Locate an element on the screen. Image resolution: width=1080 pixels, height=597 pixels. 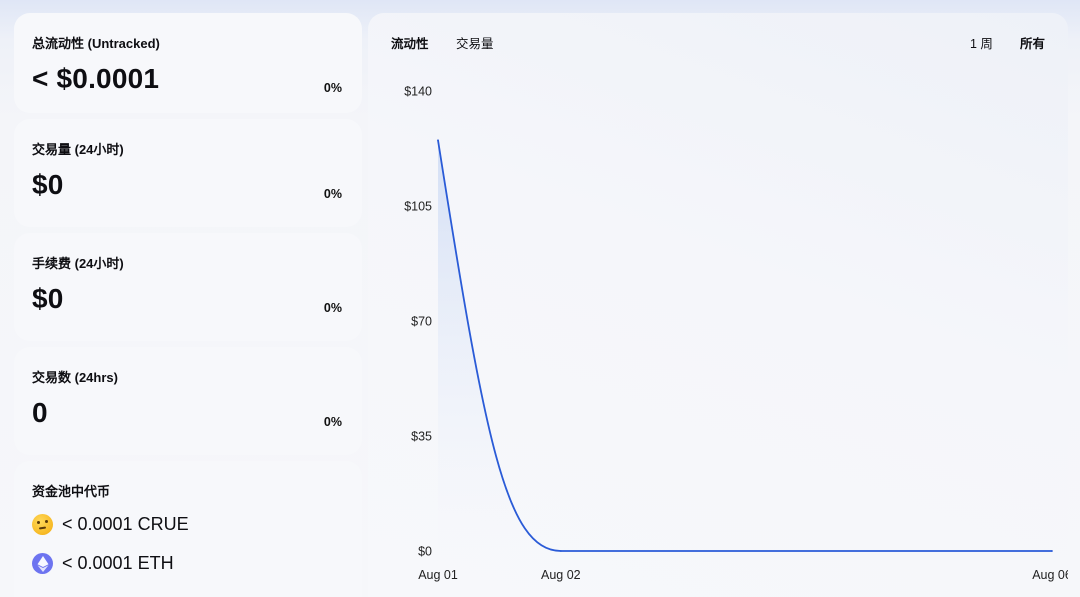
fees-24h-label: 手续费 (24小时) is located at coordinates (78, 263).